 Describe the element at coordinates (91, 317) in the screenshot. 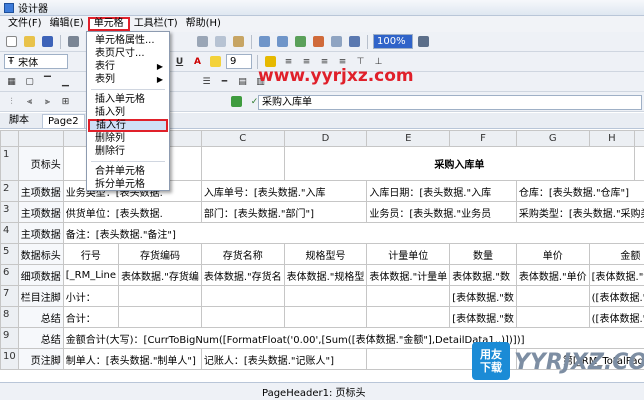

I see `cell: 合计：` at that location.